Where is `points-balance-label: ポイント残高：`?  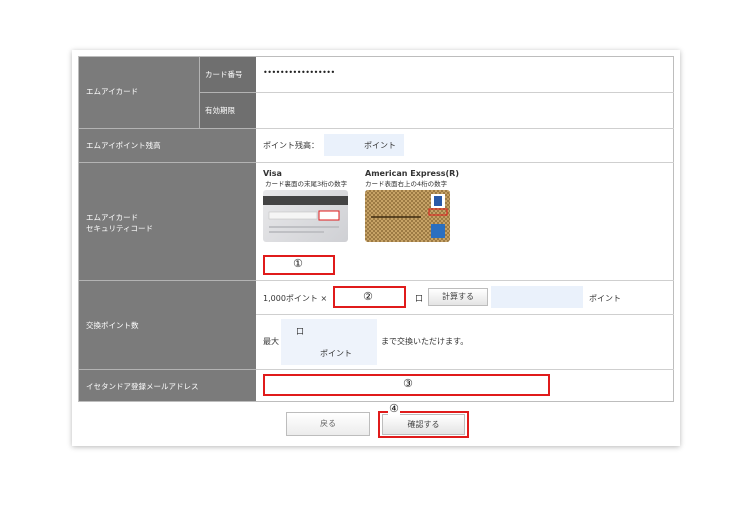
points-balance-label: ポイント残高： is located at coordinates (291, 145).